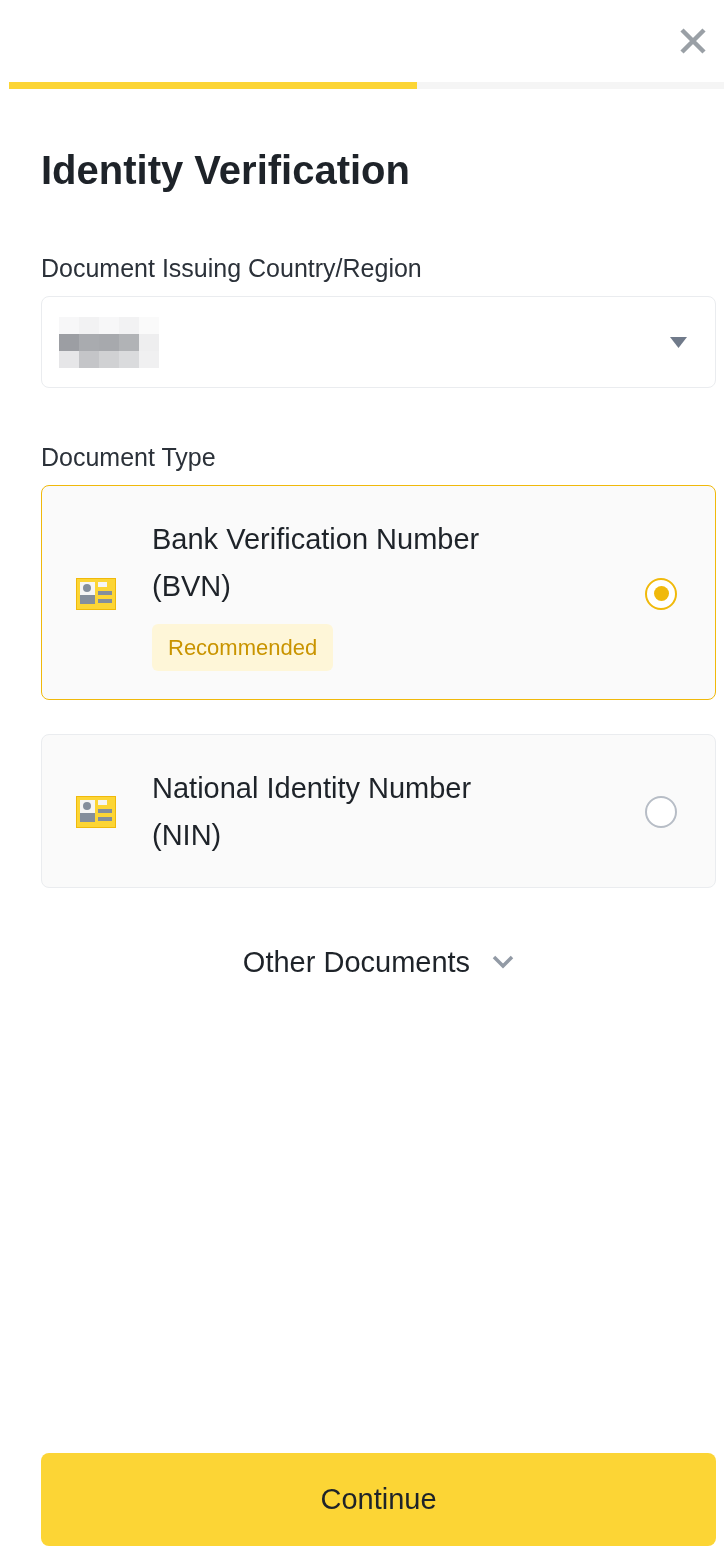  What do you see at coordinates (378, 1499) in the screenshot?
I see `continue-button: Continue` at bounding box center [378, 1499].